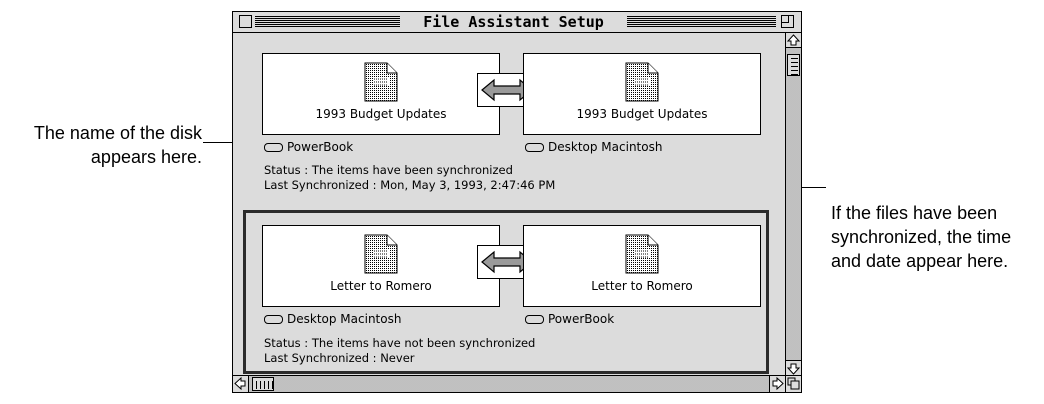  What do you see at coordinates (793, 367) in the screenshot?
I see `scroll-down-arrow-icon` at bounding box center [793, 367].